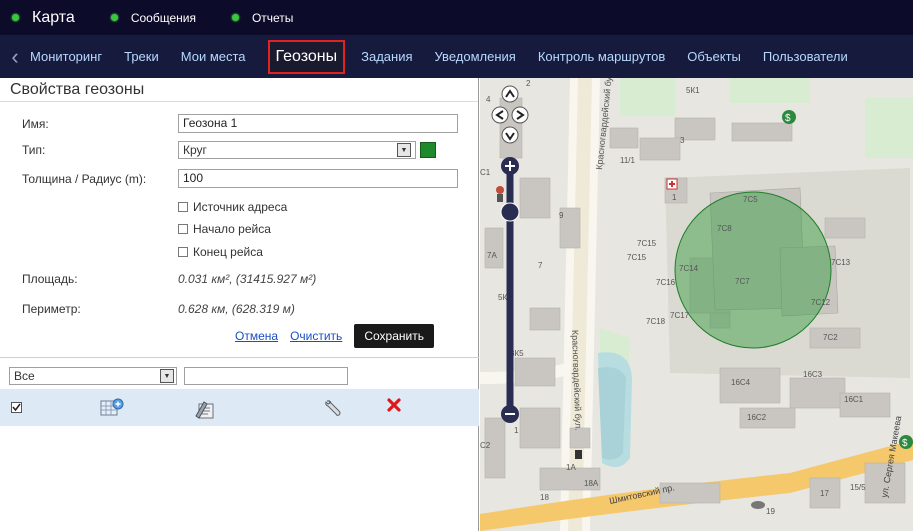 This screenshot has height=531, width=913. I want to click on building-label: 9, so click(561, 215).